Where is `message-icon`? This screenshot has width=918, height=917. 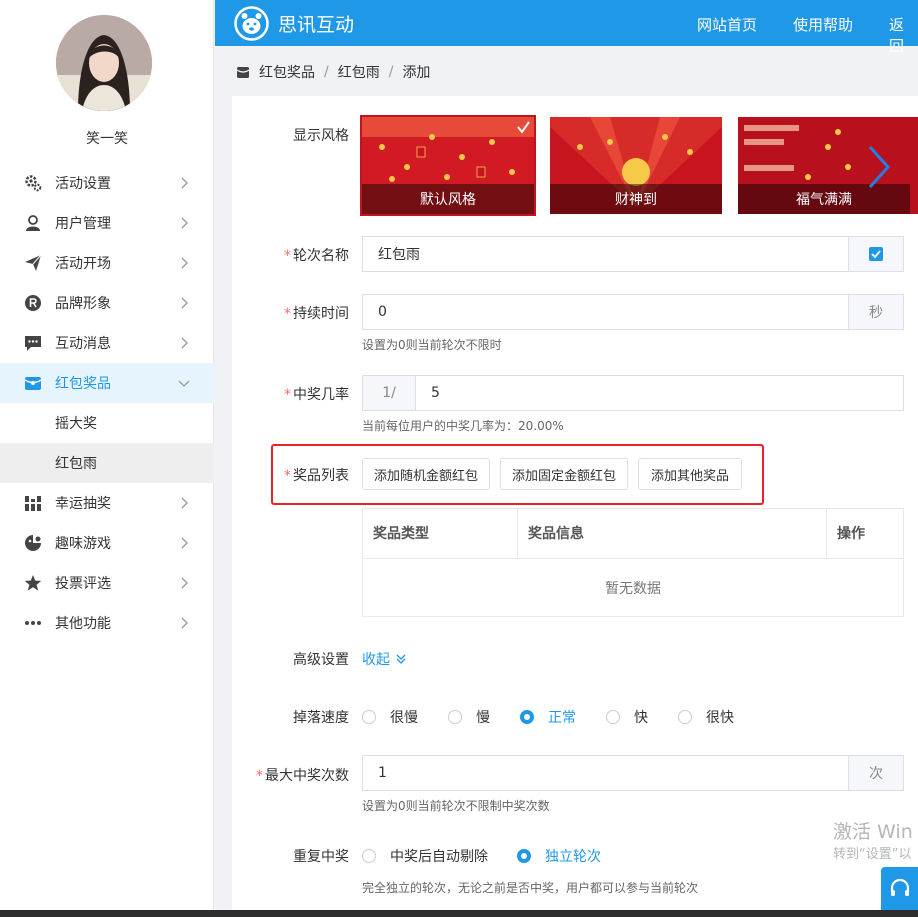 message-icon is located at coordinates (33, 343).